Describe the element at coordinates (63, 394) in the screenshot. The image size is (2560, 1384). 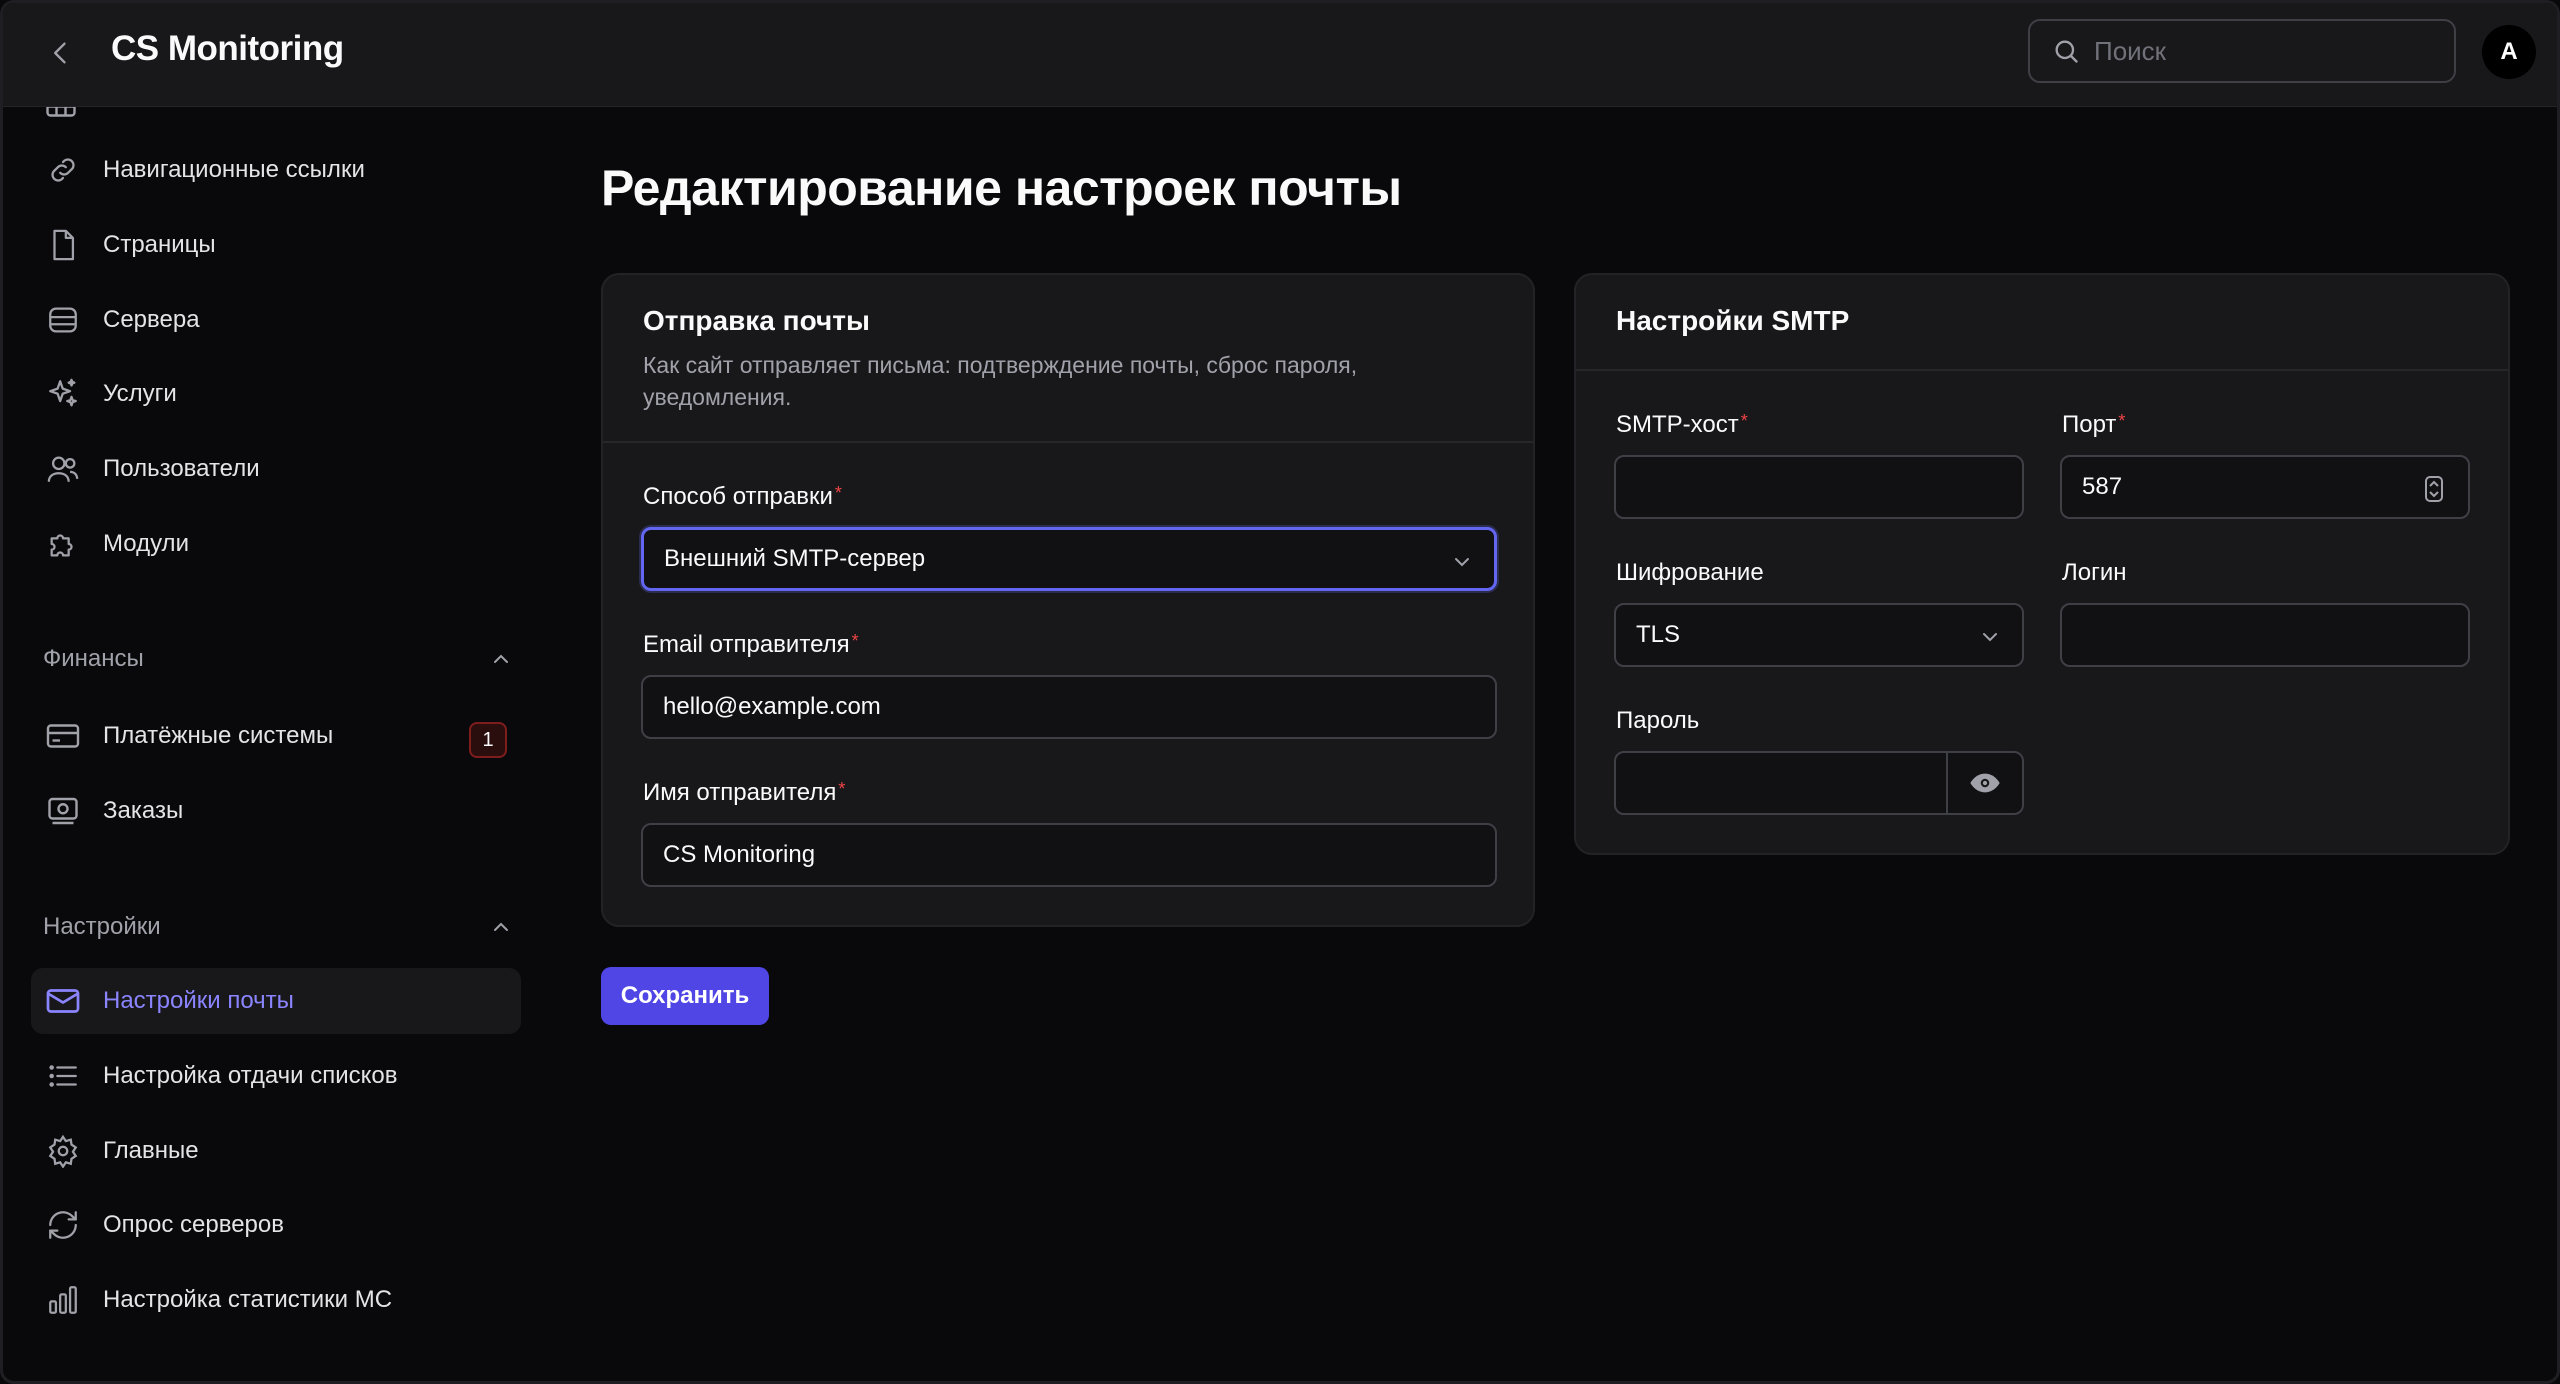
I see `sparkles-icon` at that location.